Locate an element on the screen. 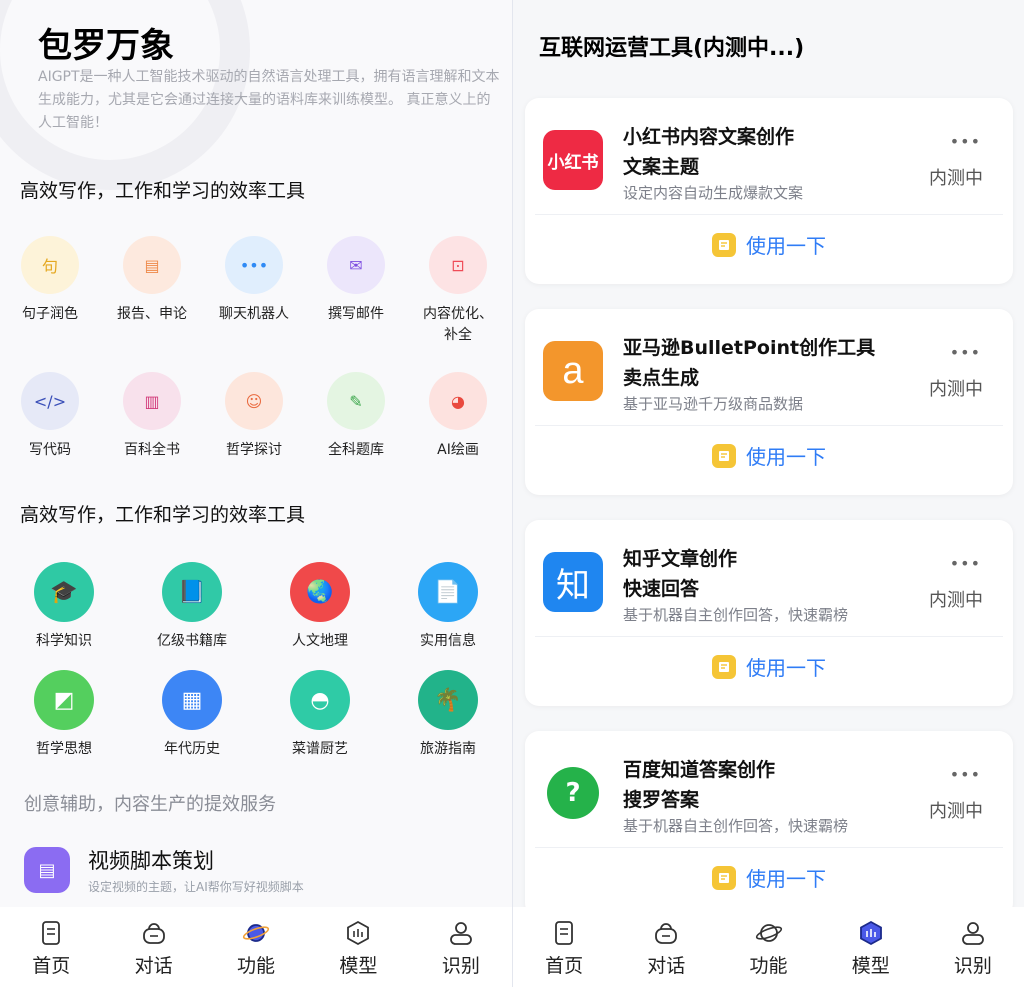 The width and height of the screenshot is (1024, 987). graduation-cap-icon: 🎓 is located at coordinates (64, 592).